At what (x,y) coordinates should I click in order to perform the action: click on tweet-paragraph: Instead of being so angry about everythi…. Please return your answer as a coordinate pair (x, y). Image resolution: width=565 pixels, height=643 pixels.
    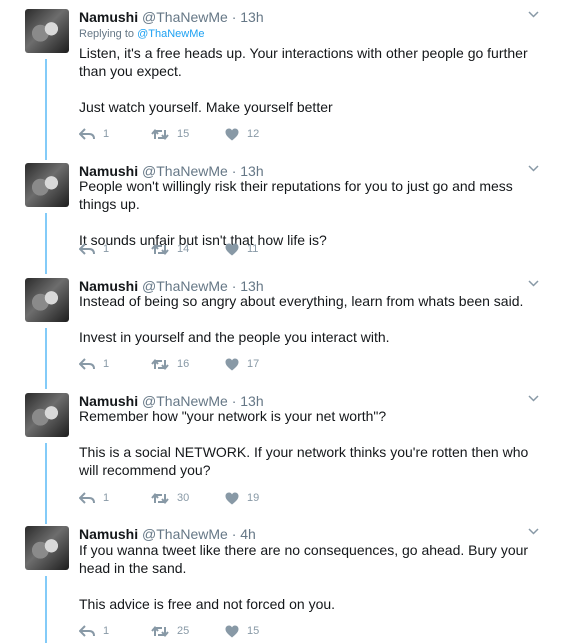
    Looking at the image, I should click on (301, 301).